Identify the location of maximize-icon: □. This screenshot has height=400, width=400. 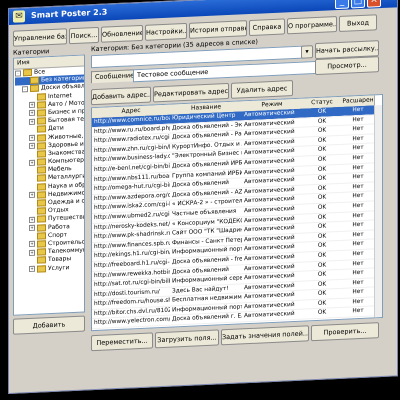
(358, 4).